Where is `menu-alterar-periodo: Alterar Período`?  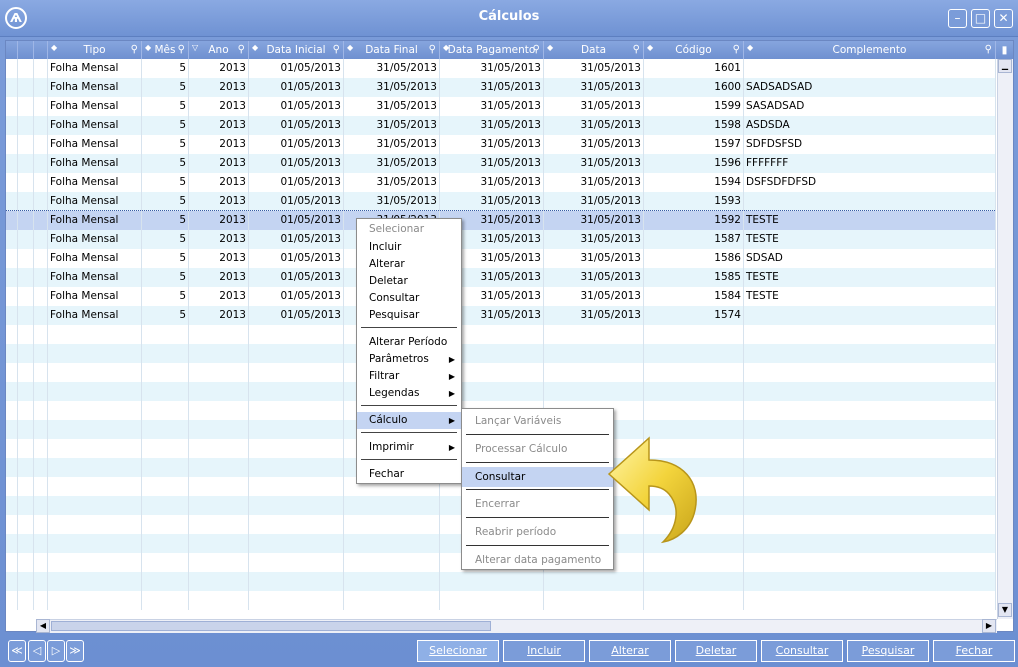
menu-alterar-periodo: Alterar Período is located at coordinates (409, 342).